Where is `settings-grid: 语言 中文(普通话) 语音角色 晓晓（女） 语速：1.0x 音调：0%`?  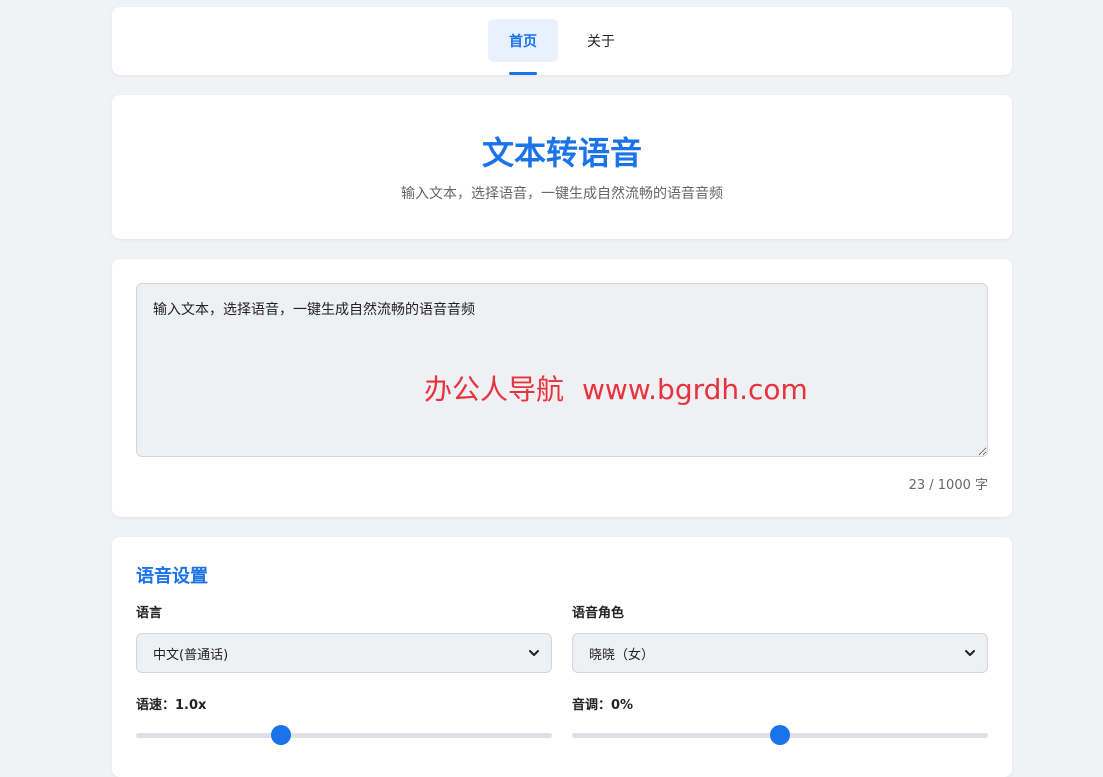 settings-grid: 语言 中文(普通话) 语音角色 晓晓（女） 语速：1.0x 音调：0% is located at coordinates (562, 675).